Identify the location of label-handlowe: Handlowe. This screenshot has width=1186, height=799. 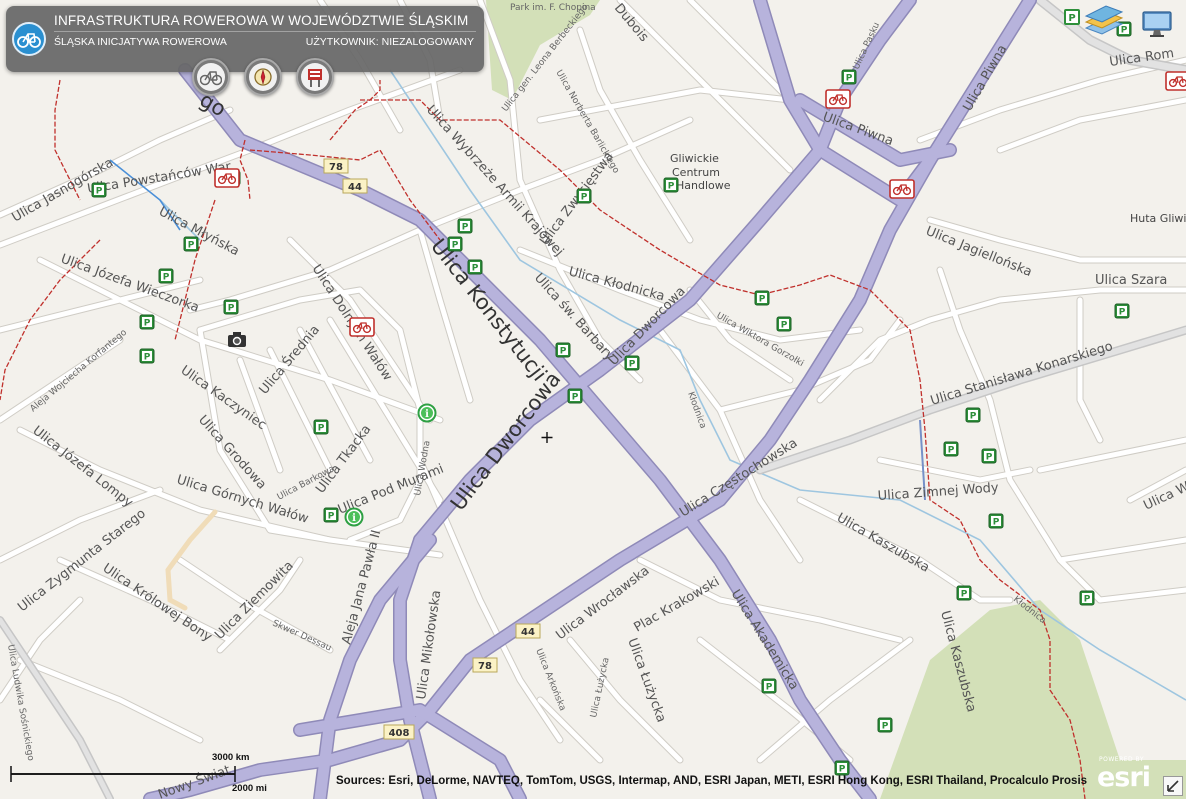
(703, 185).